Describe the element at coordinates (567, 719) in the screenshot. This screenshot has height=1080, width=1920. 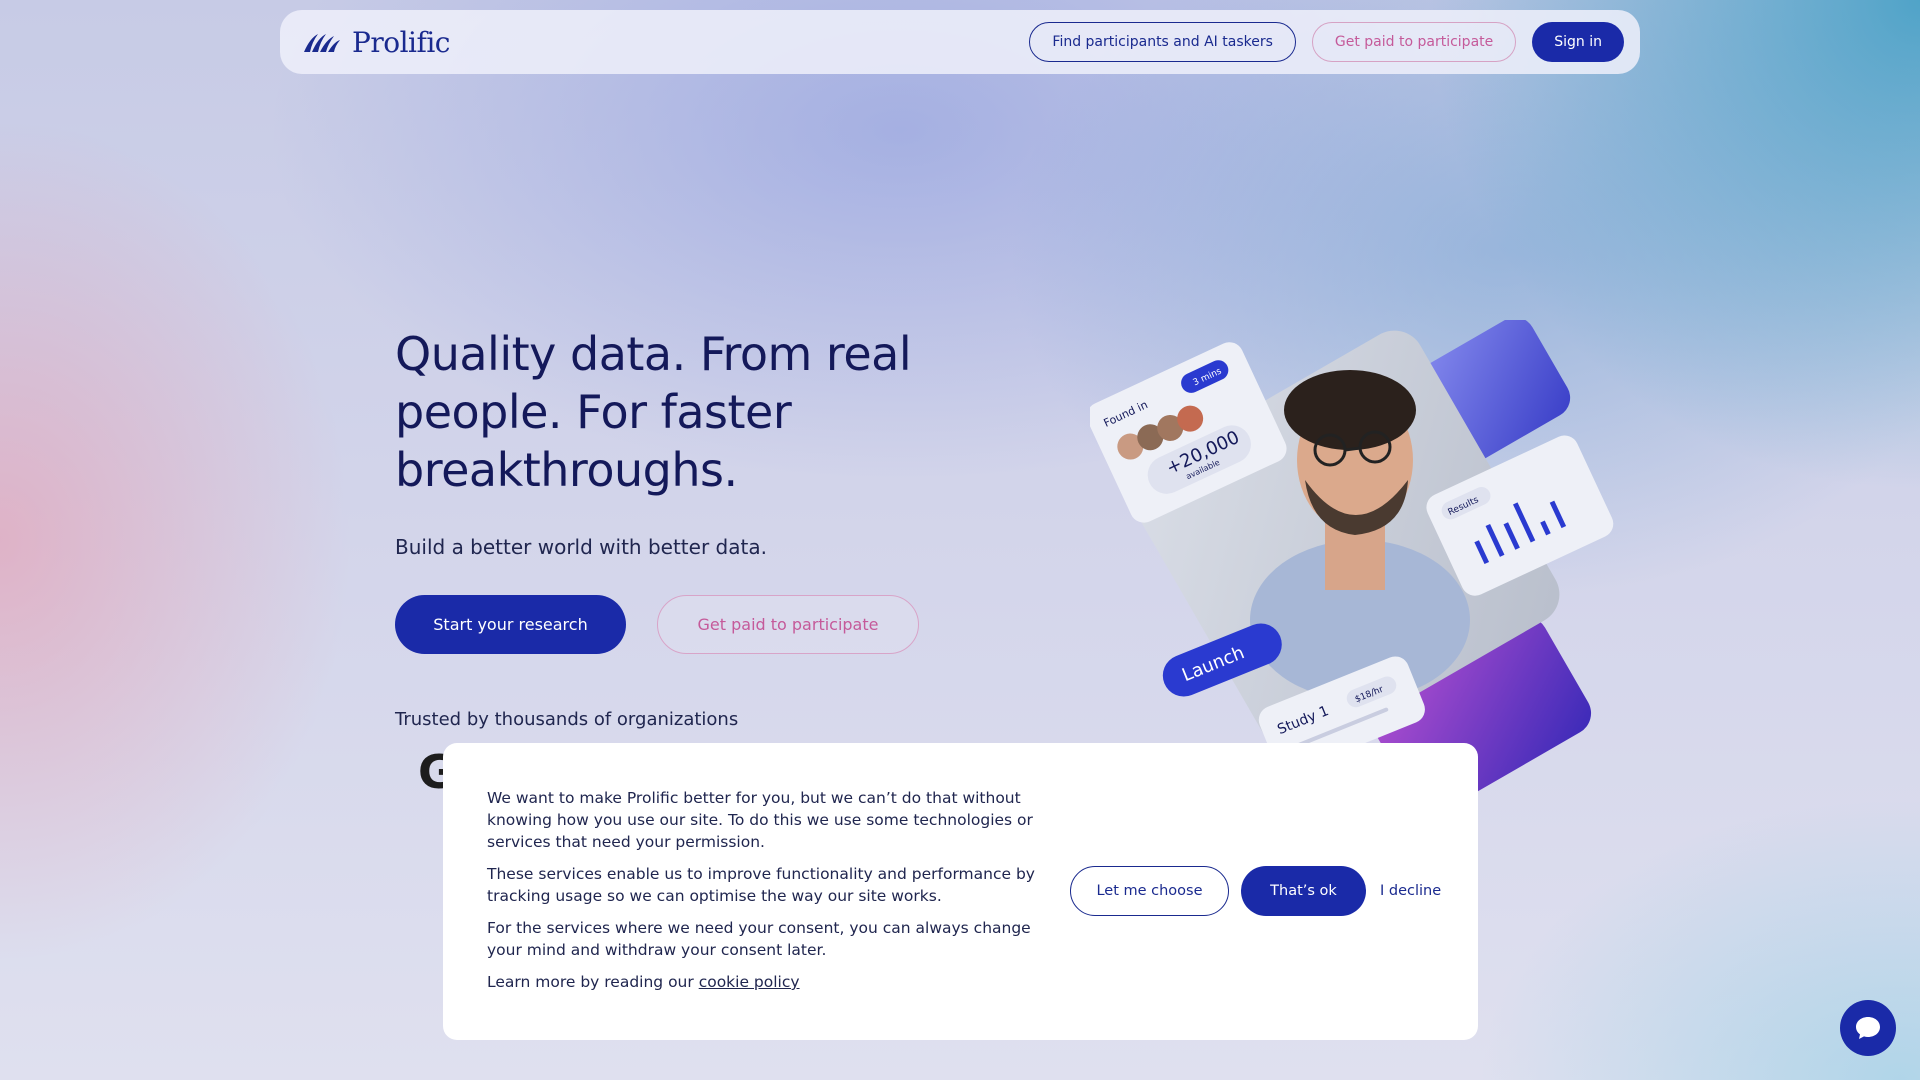
I see `trusted-by-text: Trusted by thousands of organizations` at that location.